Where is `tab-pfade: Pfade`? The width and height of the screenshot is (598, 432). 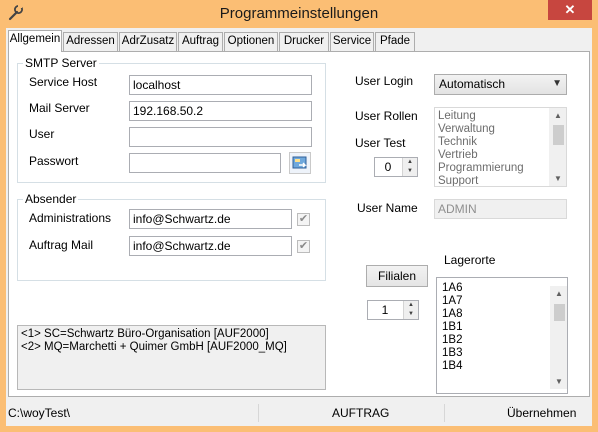
tab-pfade: Pfade is located at coordinates (395, 41).